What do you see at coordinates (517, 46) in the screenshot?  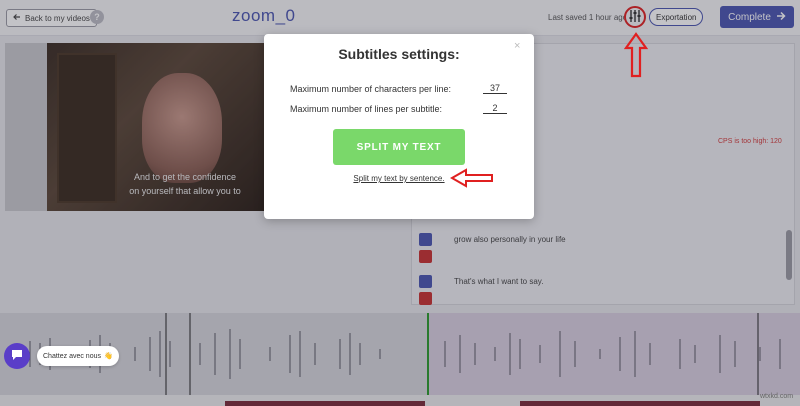 I see `close-icon: ×` at bounding box center [517, 46].